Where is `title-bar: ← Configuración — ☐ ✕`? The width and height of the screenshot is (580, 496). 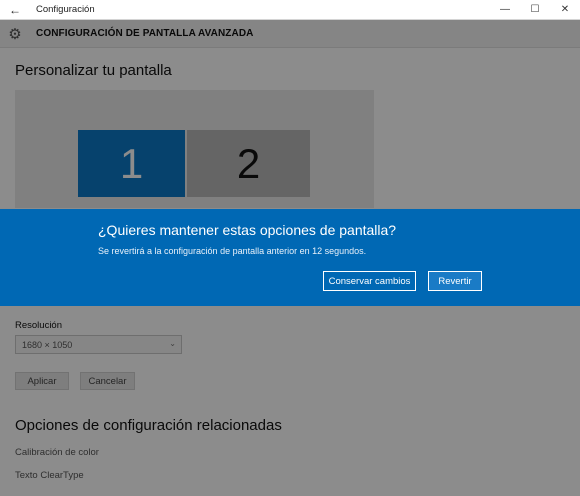
title-bar: ← Configuración — ☐ ✕ is located at coordinates (290, 10).